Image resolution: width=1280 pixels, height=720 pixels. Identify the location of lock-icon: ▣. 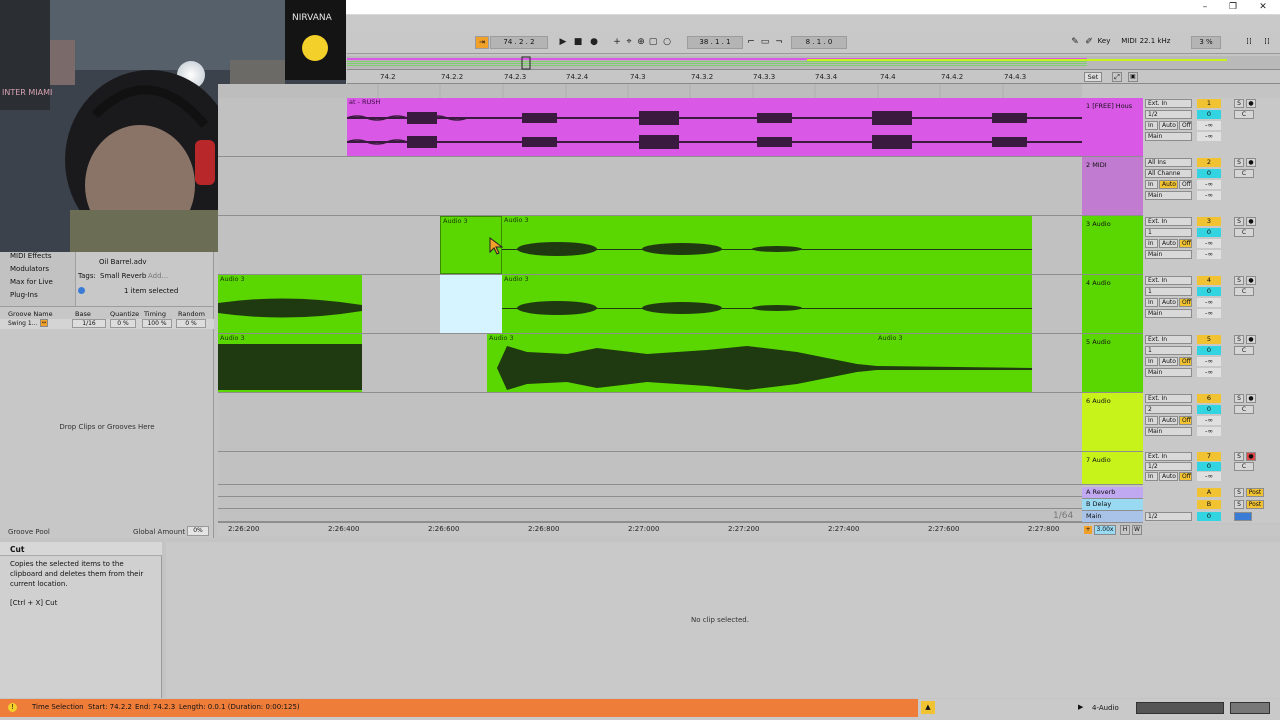
(1133, 77).